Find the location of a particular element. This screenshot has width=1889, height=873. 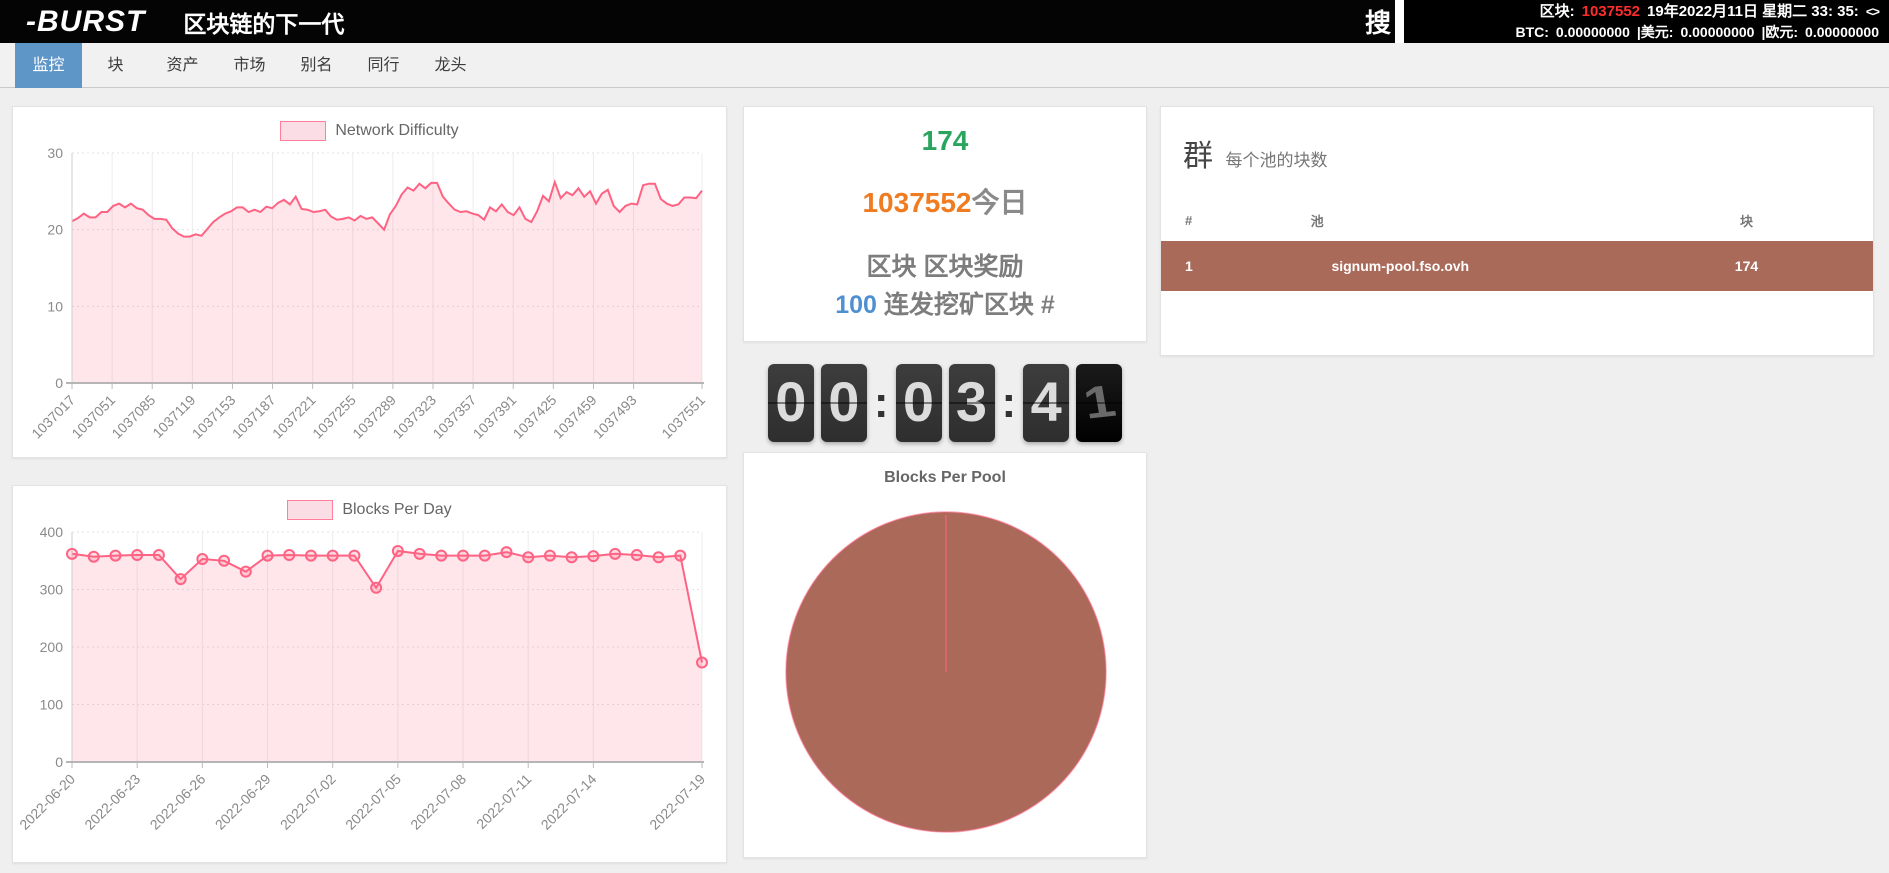

eur-label: |欧元: is located at coordinates (1780, 32).